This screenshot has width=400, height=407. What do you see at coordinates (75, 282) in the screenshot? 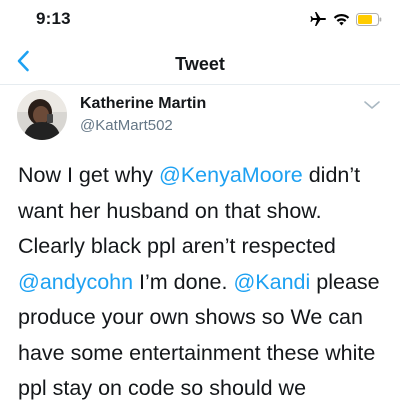
I see `mention-link: @andycohn` at bounding box center [75, 282].